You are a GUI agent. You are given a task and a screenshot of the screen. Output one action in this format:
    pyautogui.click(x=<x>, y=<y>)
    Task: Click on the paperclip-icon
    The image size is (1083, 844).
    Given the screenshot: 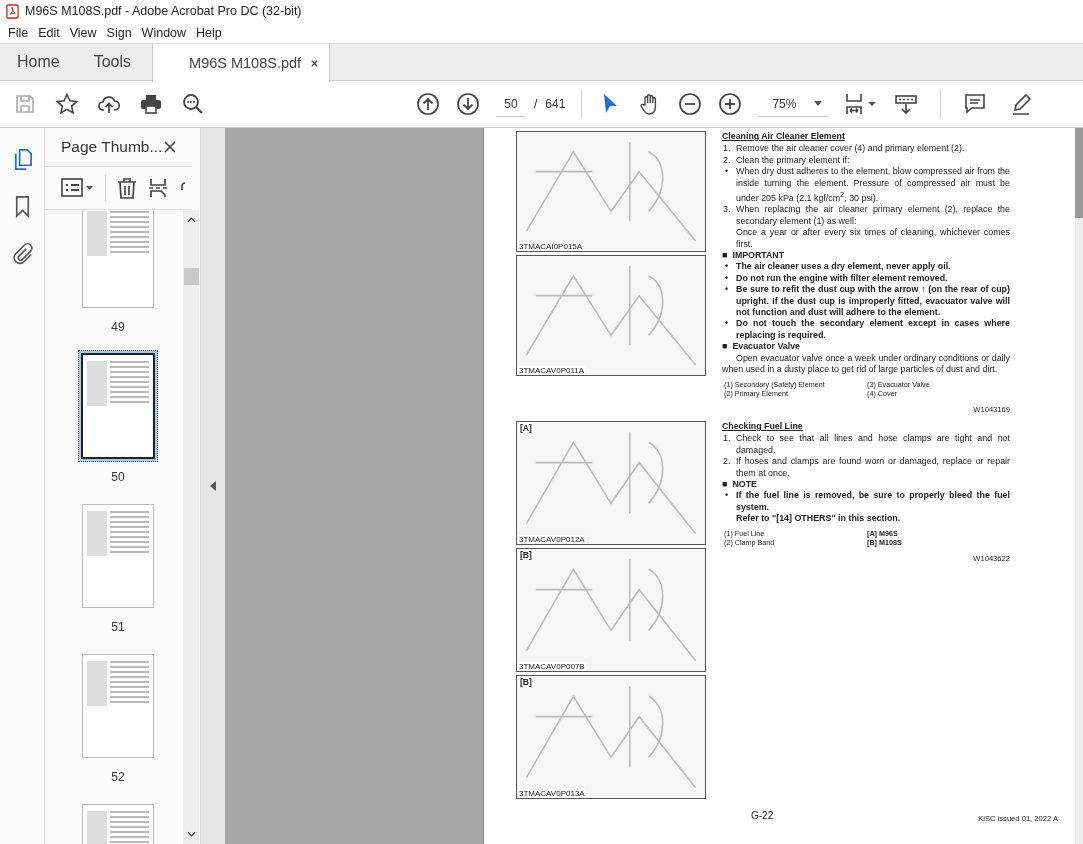 What is the action you would take?
    pyautogui.click(x=22, y=253)
    